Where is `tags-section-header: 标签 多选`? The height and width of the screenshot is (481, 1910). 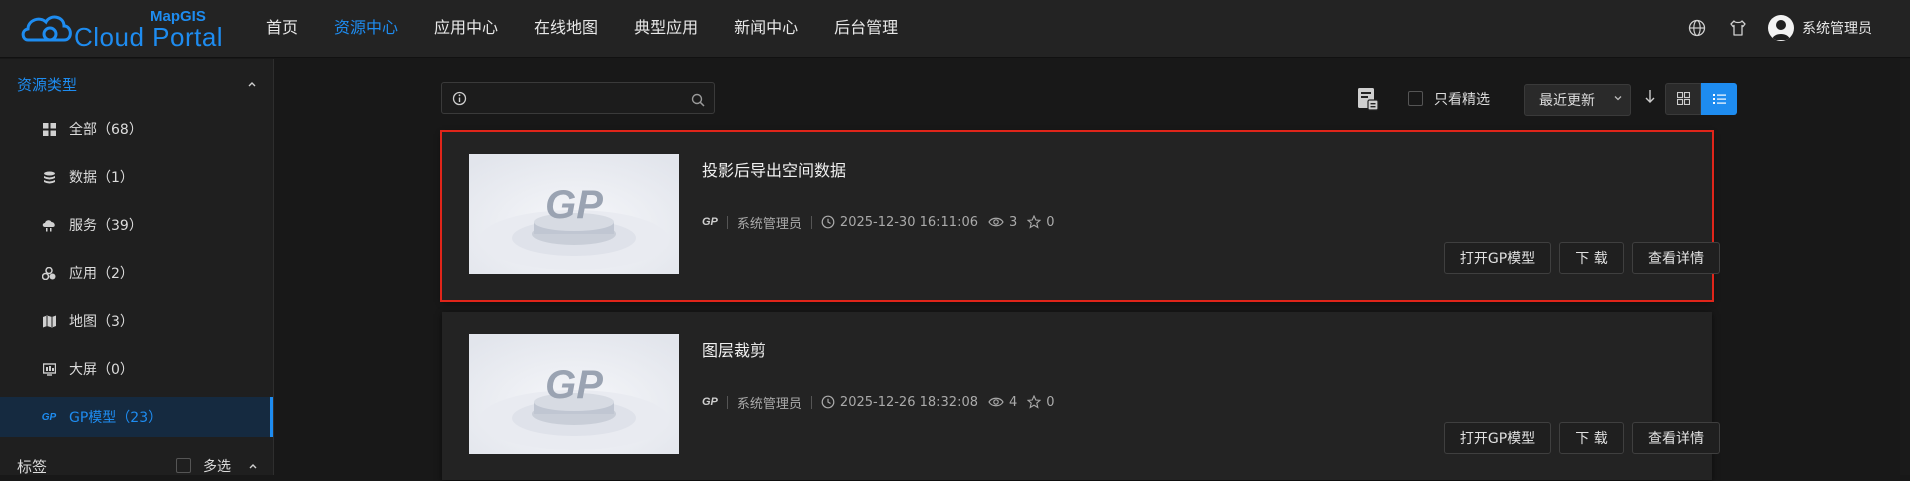
tags-section-header: 标签 多选 is located at coordinates (136, 466).